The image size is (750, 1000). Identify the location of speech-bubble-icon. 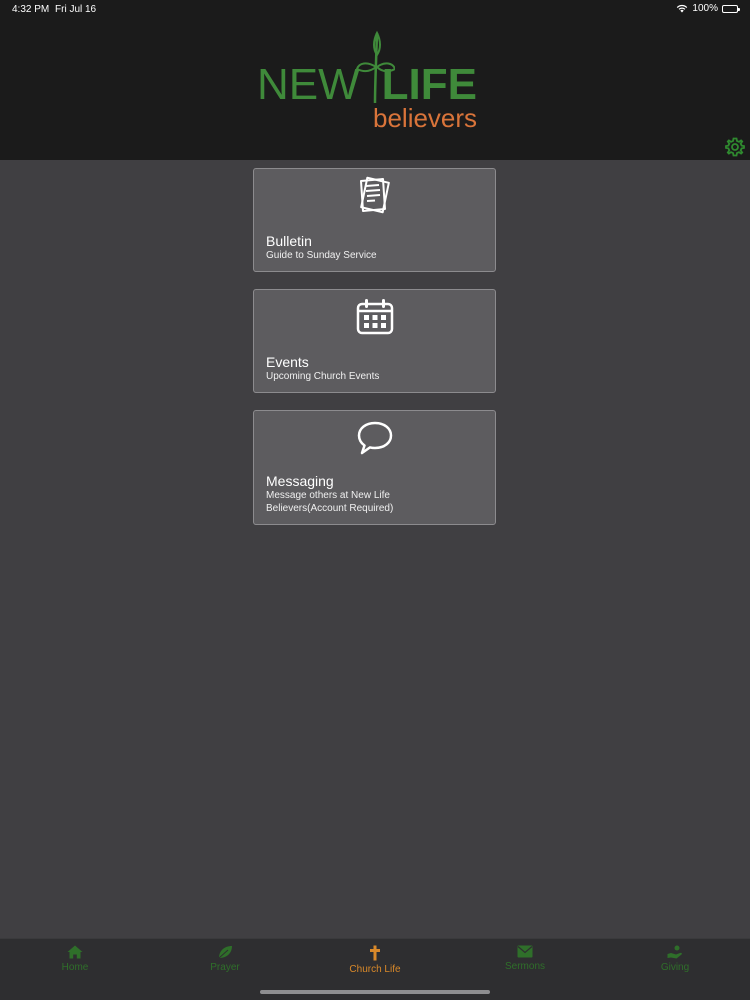
(375, 438).